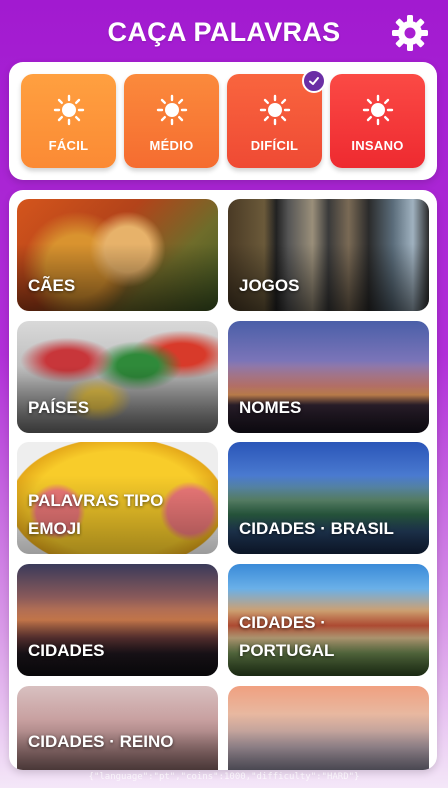  I want to click on category-tile-nomes: NOMES, so click(328, 377).